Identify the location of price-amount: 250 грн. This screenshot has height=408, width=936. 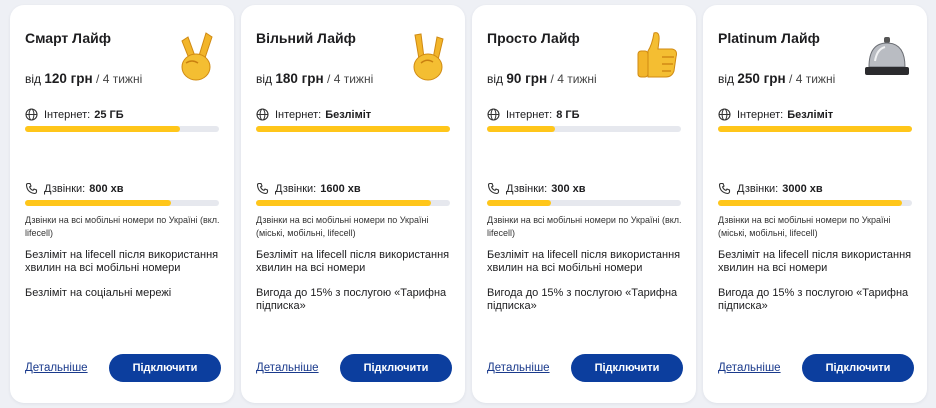
(761, 78).